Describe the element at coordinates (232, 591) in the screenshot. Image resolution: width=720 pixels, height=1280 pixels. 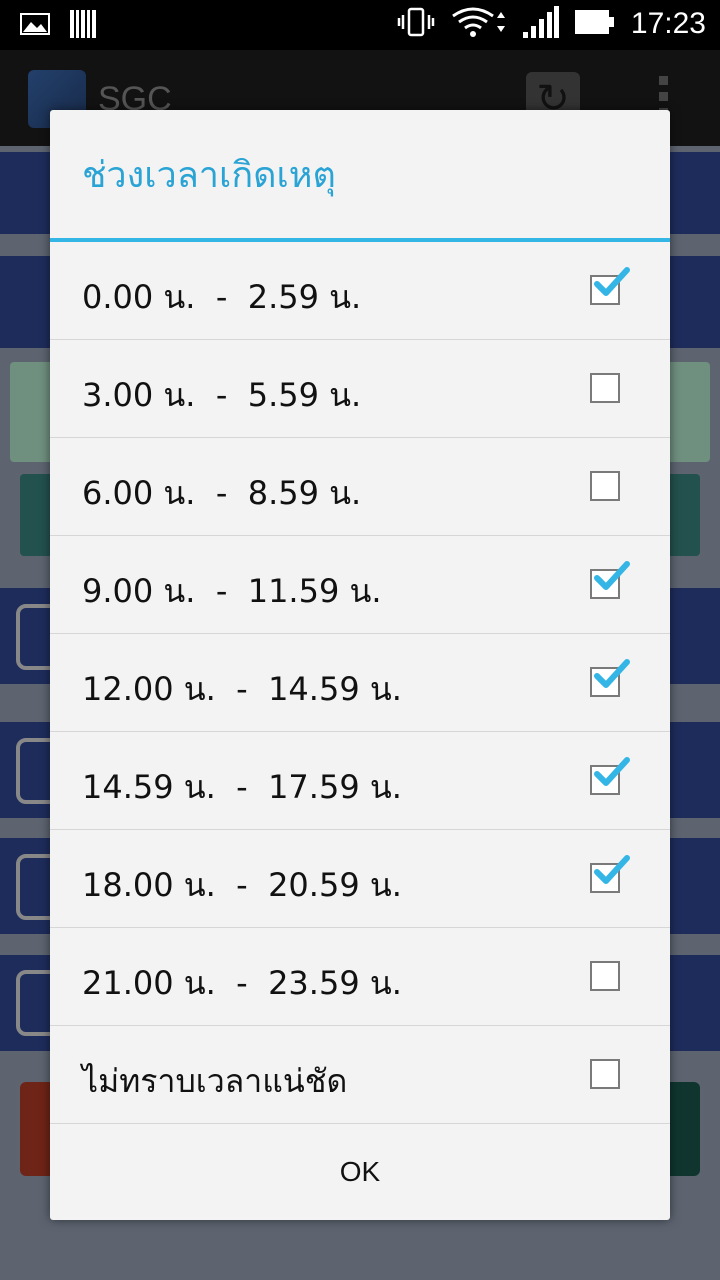
I see `list-item-label: 9.00 น. - 11.59 น.` at that location.